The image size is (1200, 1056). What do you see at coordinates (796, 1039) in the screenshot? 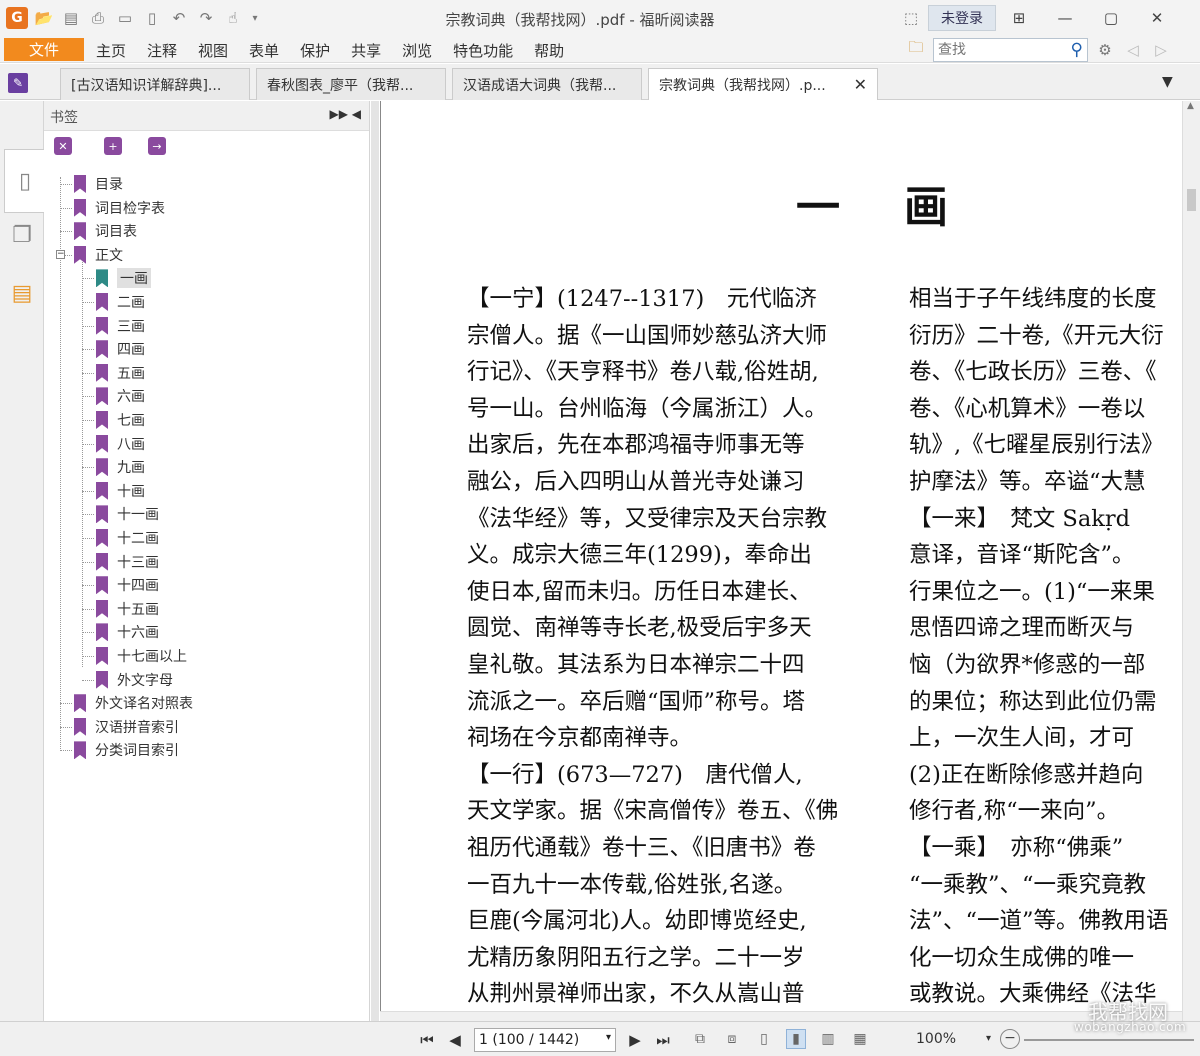
I see `continuous-page-icon: ▮` at bounding box center [796, 1039].